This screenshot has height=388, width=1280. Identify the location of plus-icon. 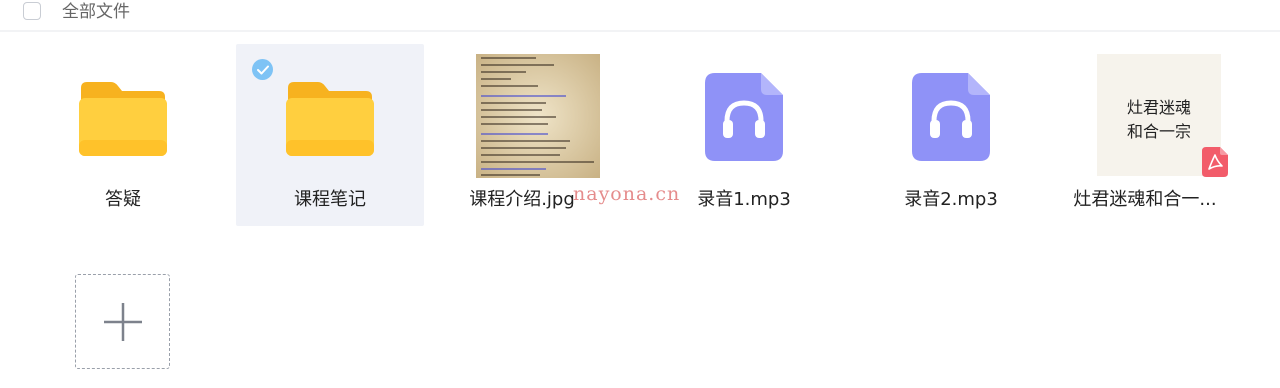
(122, 321).